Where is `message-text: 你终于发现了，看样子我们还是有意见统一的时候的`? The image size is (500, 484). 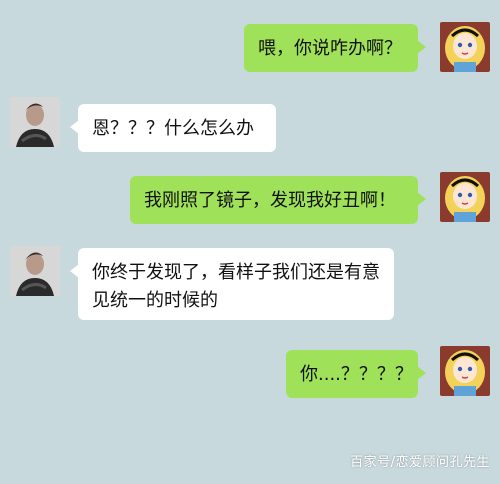 message-text: 你终于发现了，看样子我们还是有意见统一的时候的 is located at coordinates (236, 286).